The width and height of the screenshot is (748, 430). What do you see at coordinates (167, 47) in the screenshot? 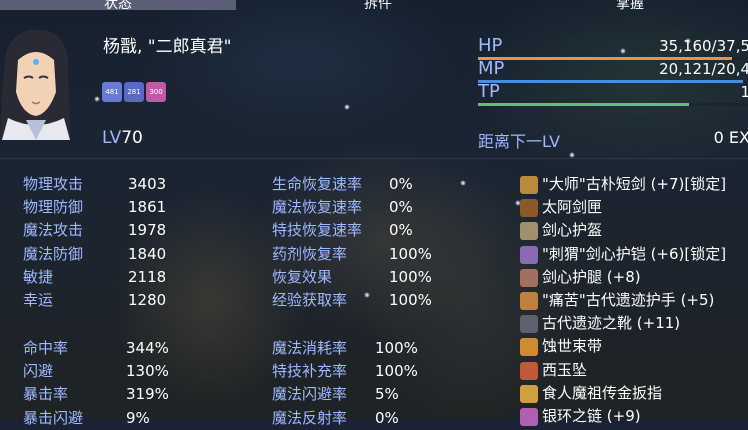
I see `character-name: 杨戬, "二郎真君"` at bounding box center [167, 47].